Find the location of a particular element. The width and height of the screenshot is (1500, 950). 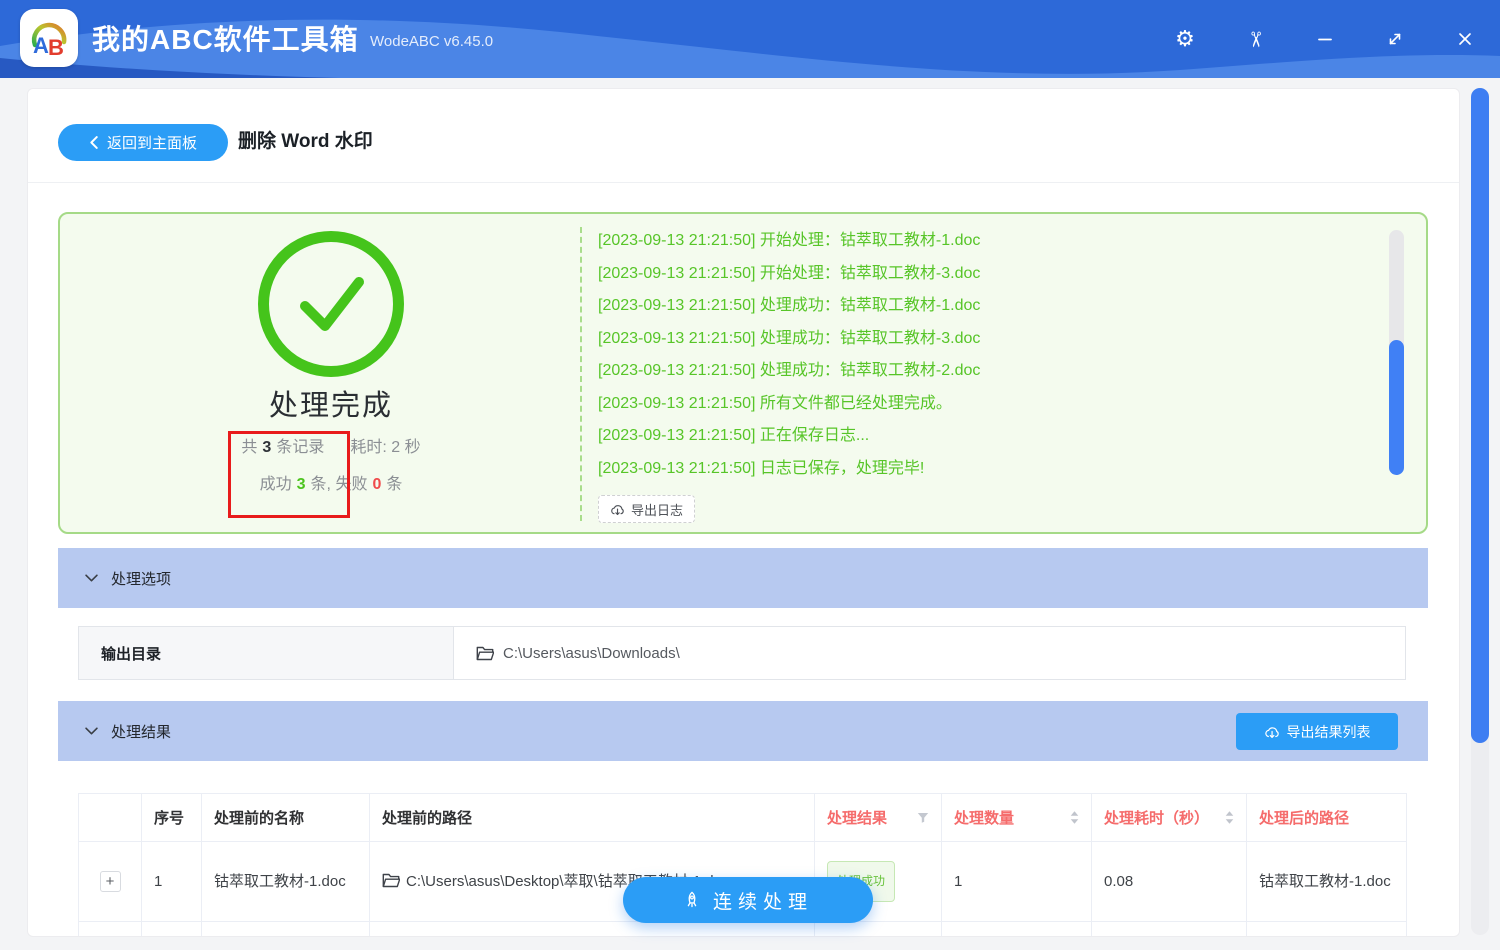

summary-line-total: 共 3 条记录 耗时: 2 秒 is located at coordinates (331, 448).